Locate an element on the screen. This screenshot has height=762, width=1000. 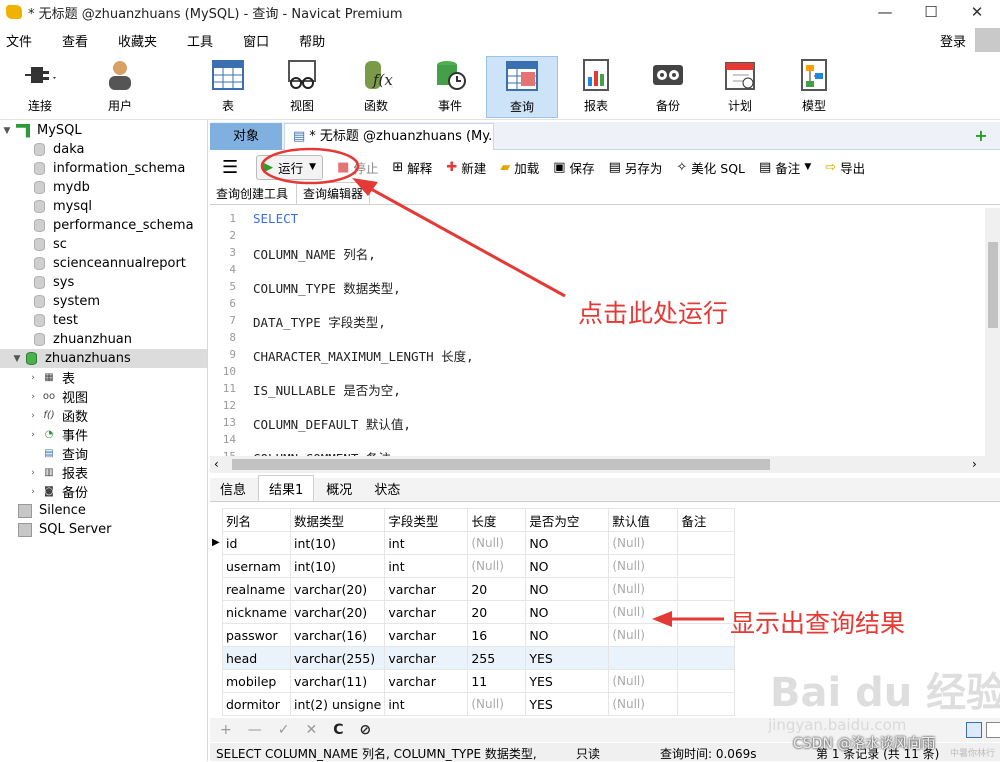
save-button: ▣ 保存 is located at coordinates (573, 167).